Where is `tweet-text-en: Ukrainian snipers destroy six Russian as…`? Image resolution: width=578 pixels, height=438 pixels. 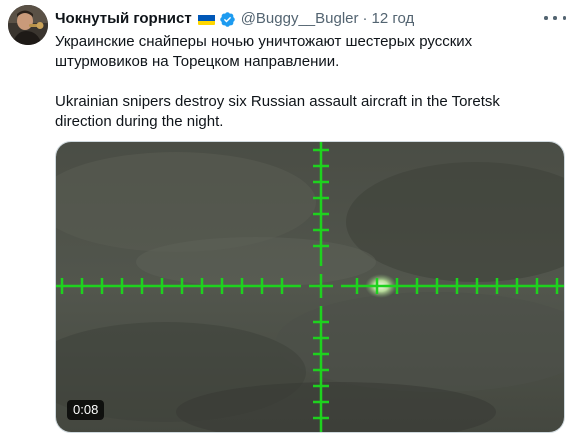
tweet-text-en: Ukrainian snipers destroy six Russian as… is located at coordinates (277, 111).